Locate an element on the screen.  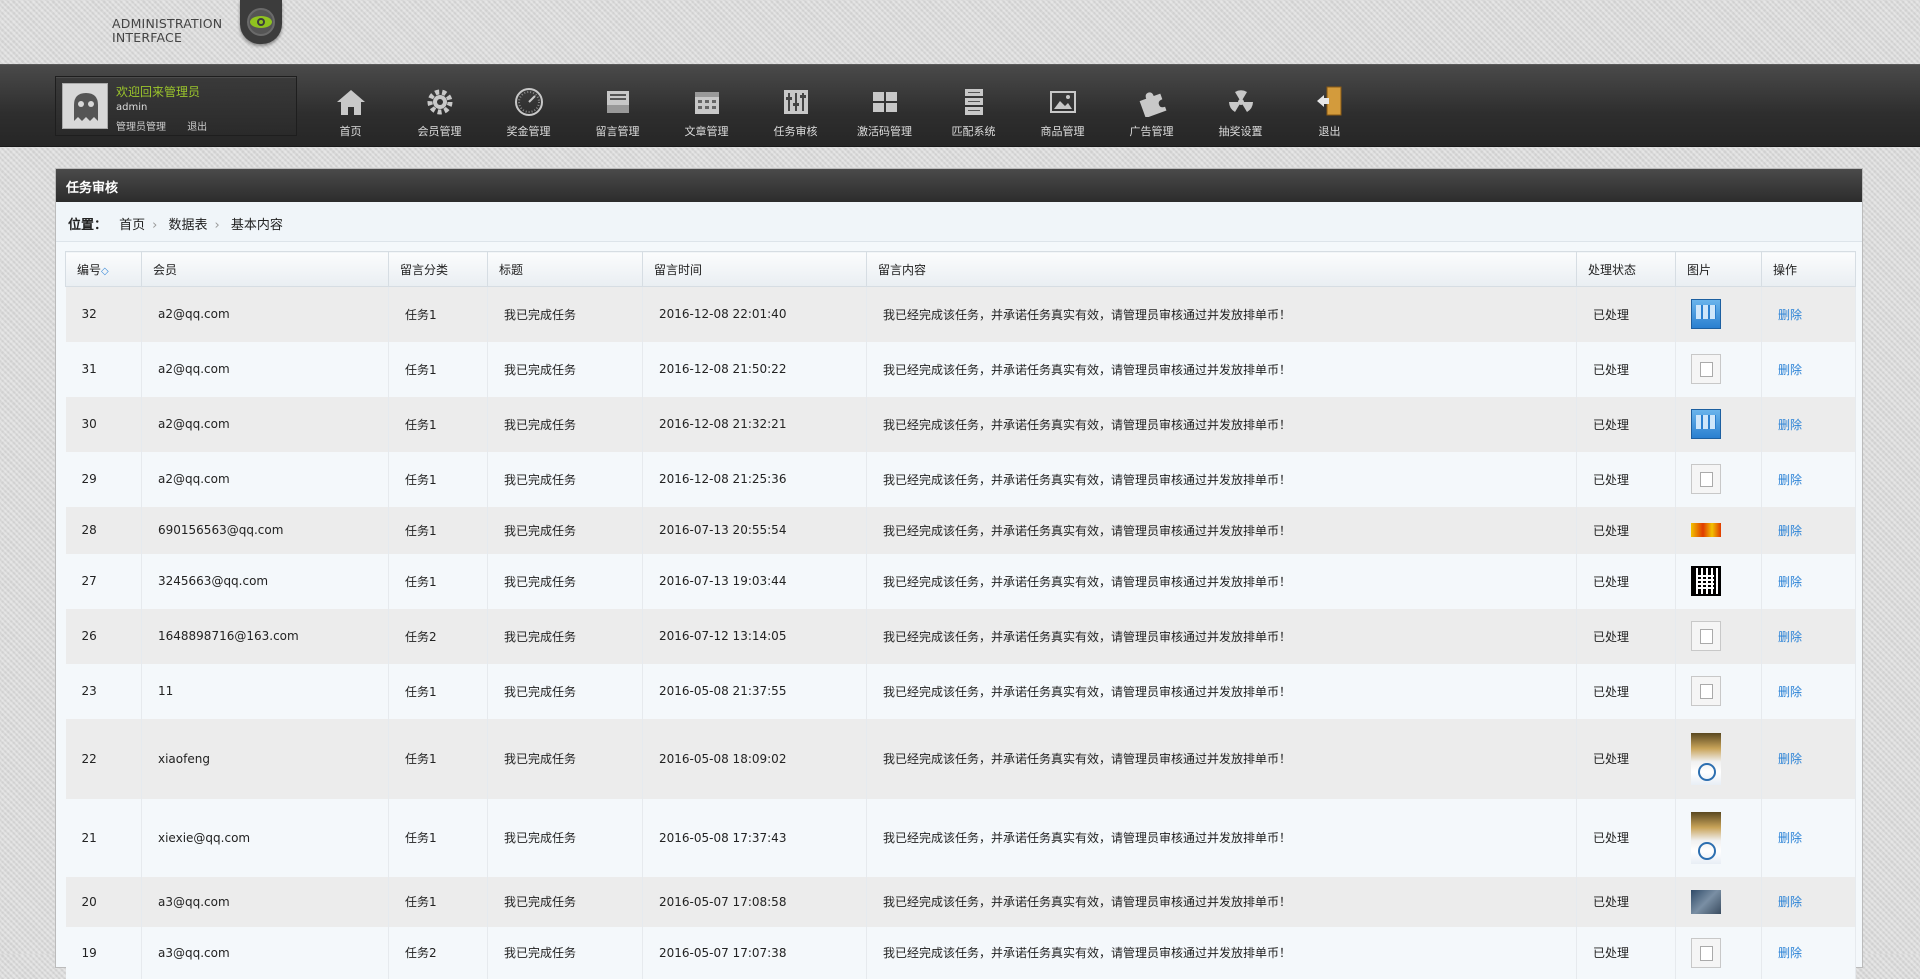
sort-icon: ◇ is located at coordinates (105, 271).